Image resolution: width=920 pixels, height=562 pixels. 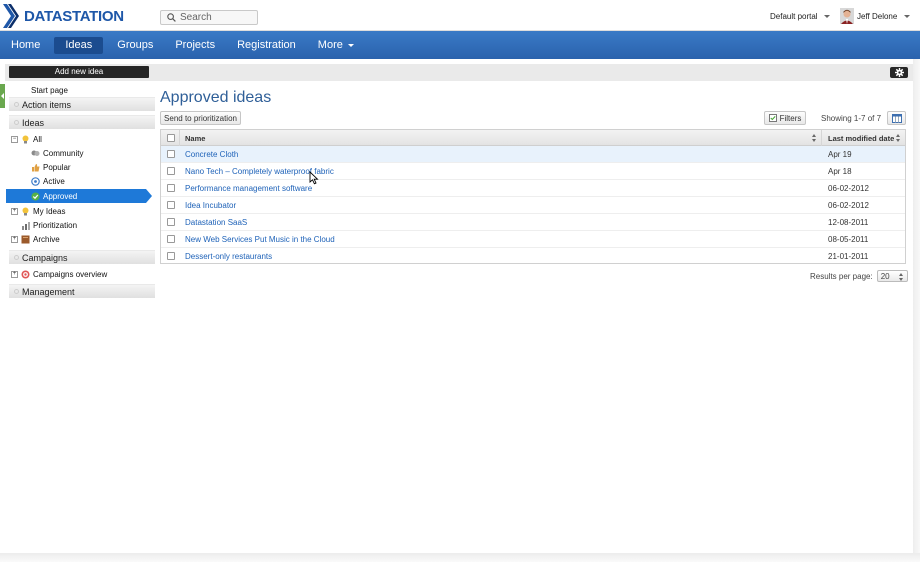 What do you see at coordinates (216, 222) in the screenshot?
I see `idea-link: Datastation SaaS` at bounding box center [216, 222].